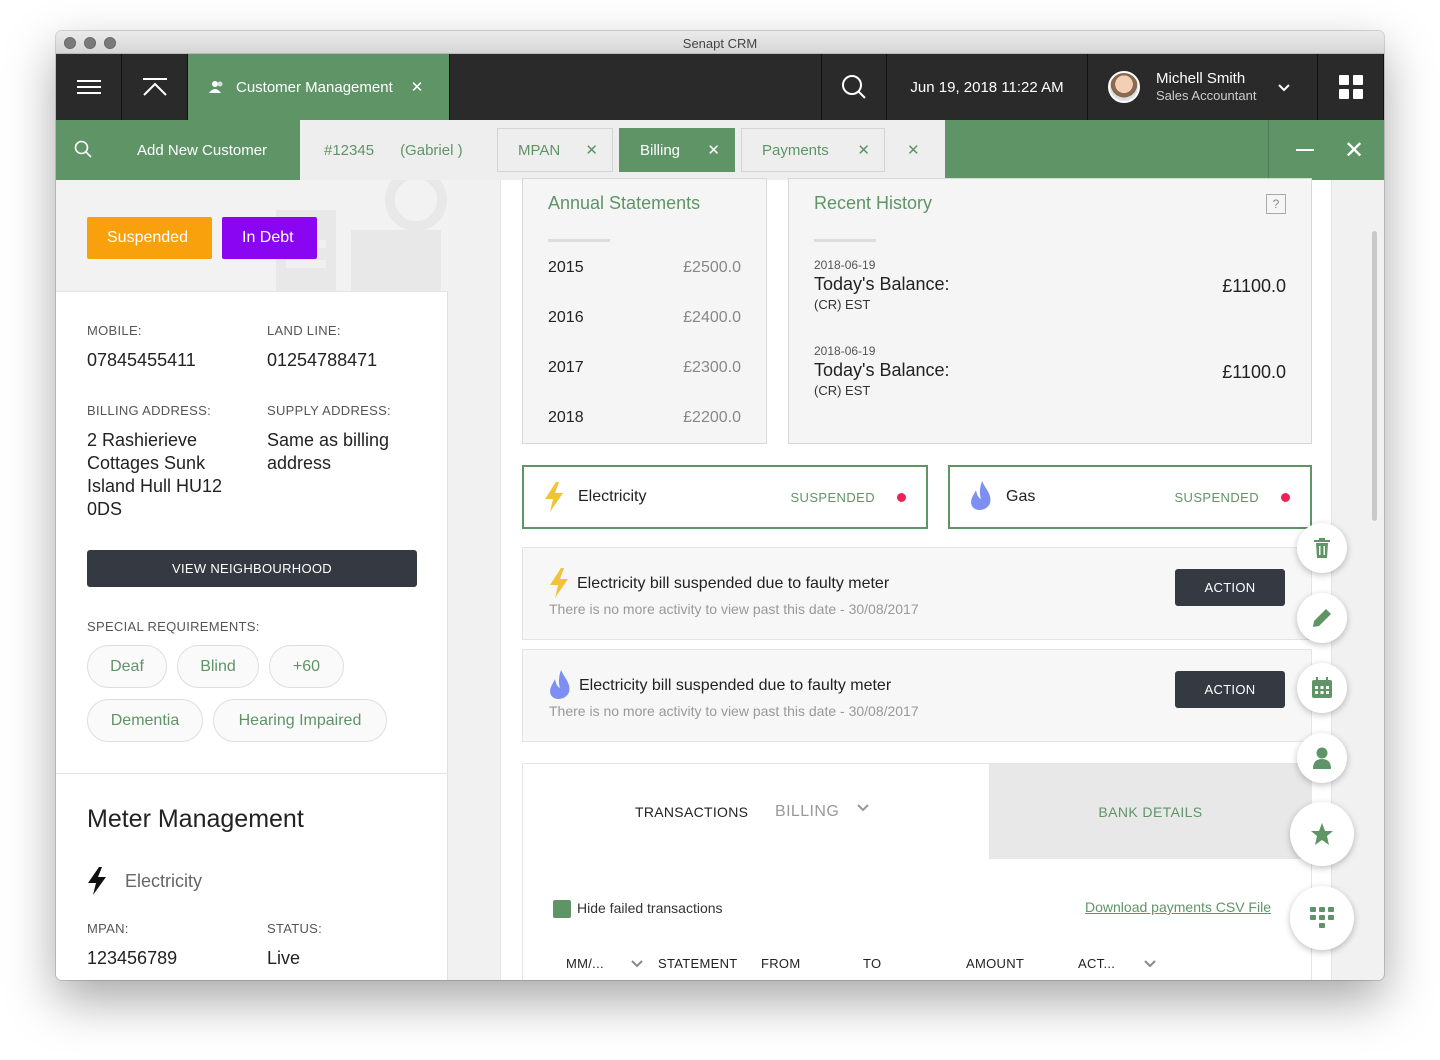  I want to click on trash-icon, so click(1322, 548).